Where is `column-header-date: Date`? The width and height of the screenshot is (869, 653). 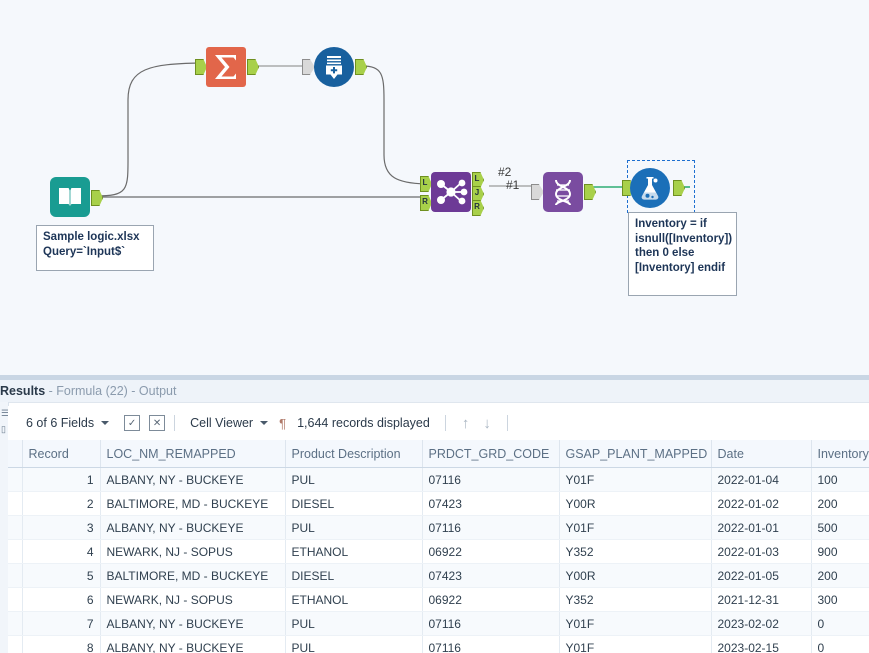 column-header-date: Date is located at coordinates (761, 454).